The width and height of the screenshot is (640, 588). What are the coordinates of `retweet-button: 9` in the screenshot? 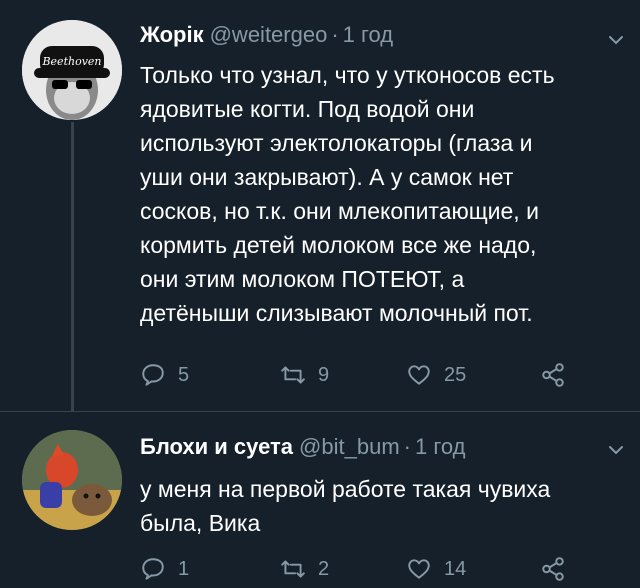 It's located at (304, 375).